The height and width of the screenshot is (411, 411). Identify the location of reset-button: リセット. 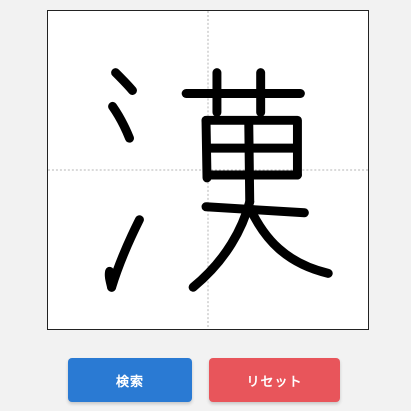
(274, 380).